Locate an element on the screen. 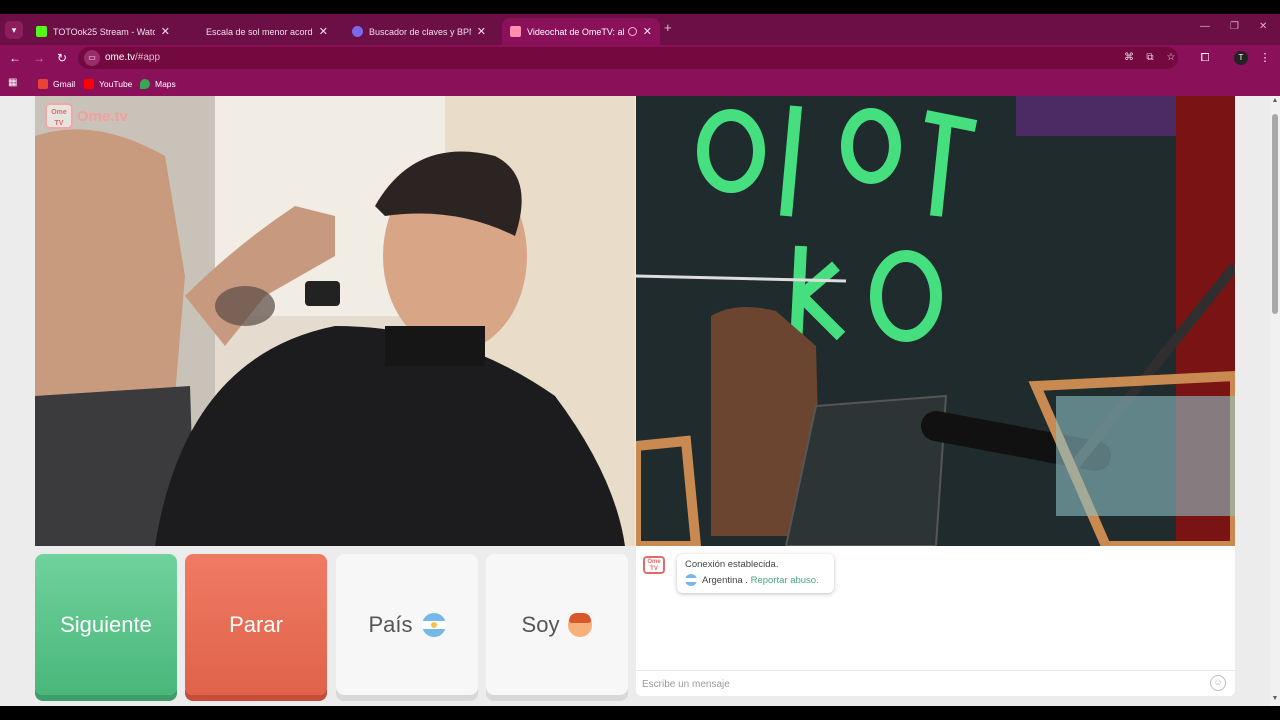 Image resolution: width=1280 pixels, height=720 pixels. youtube-icon is located at coordinates (89, 83).